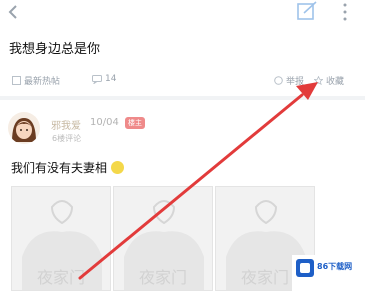  What do you see at coordinates (278, 80) in the screenshot?
I see `report-icon` at bounding box center [278, 80].